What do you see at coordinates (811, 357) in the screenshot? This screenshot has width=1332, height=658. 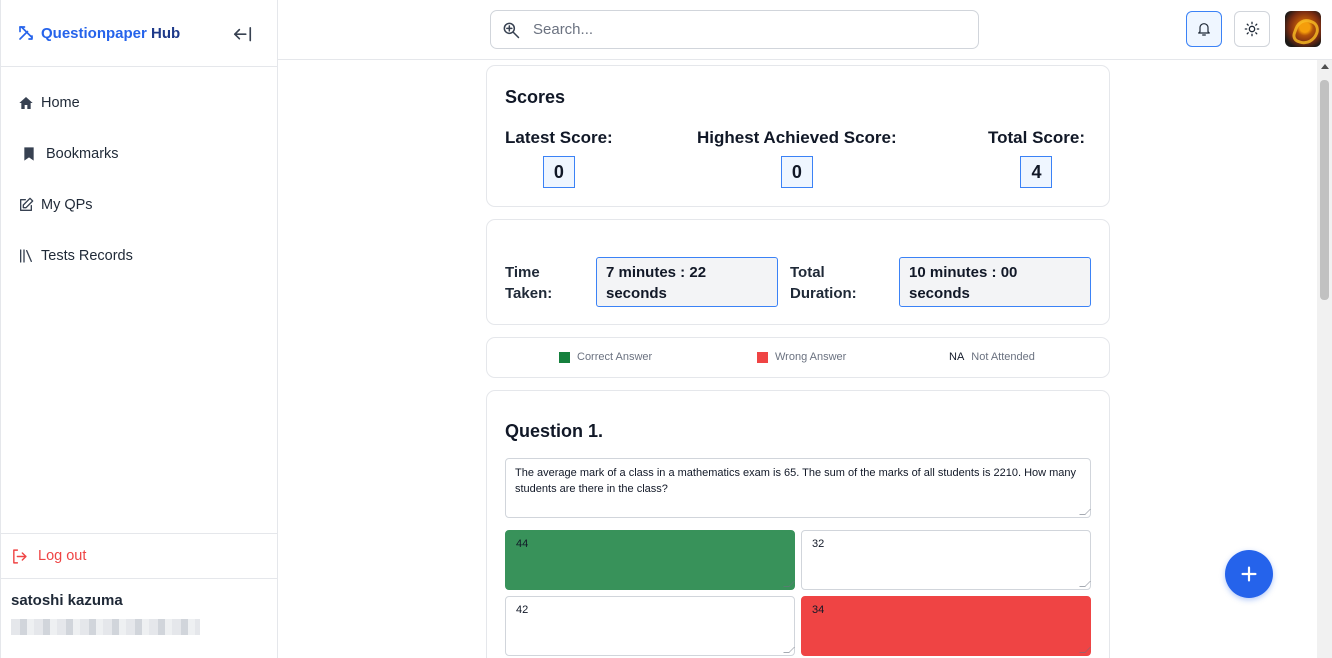 I see `legend-wrong-label: Wrong Answer` at bounding box center [811, 357].